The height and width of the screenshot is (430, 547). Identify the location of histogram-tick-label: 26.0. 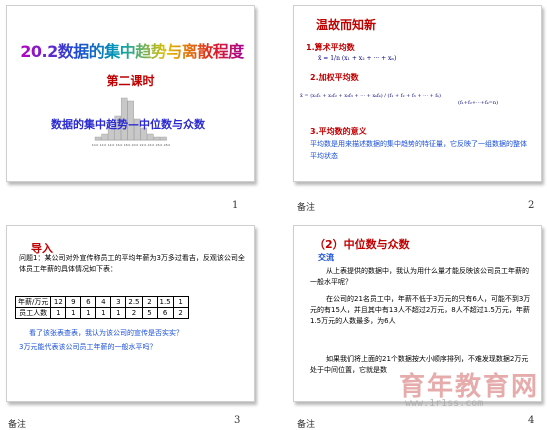
(159, 145).